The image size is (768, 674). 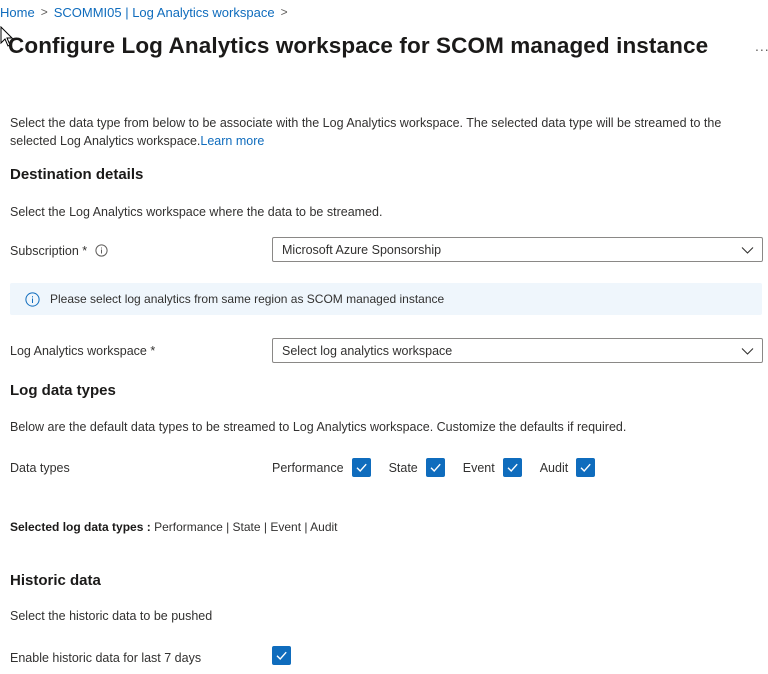 What do you see at coordinates (362, 249) in the screenshot?
I see `subscription-value: Microsoft Azure Sponsorship` at bounding box center [362, 249].